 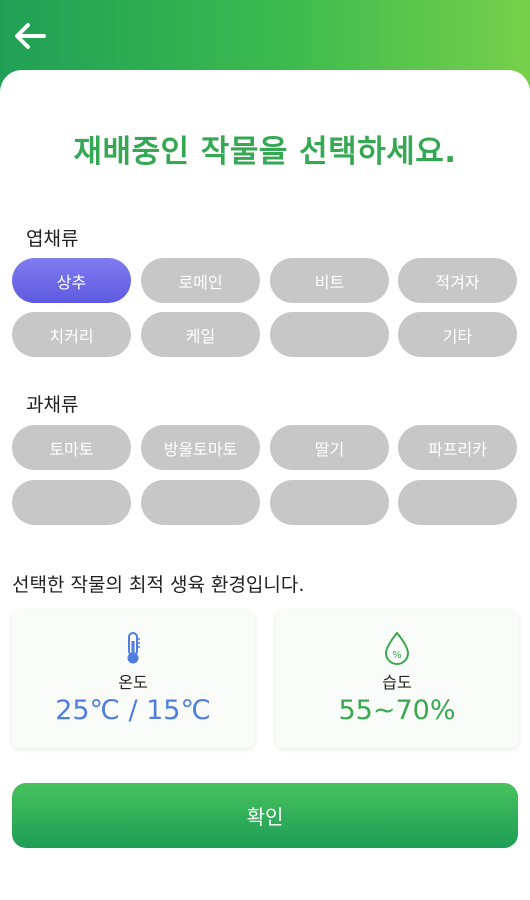 I want to click on chip-lettuce: 상추, so click(x=71, y=280).